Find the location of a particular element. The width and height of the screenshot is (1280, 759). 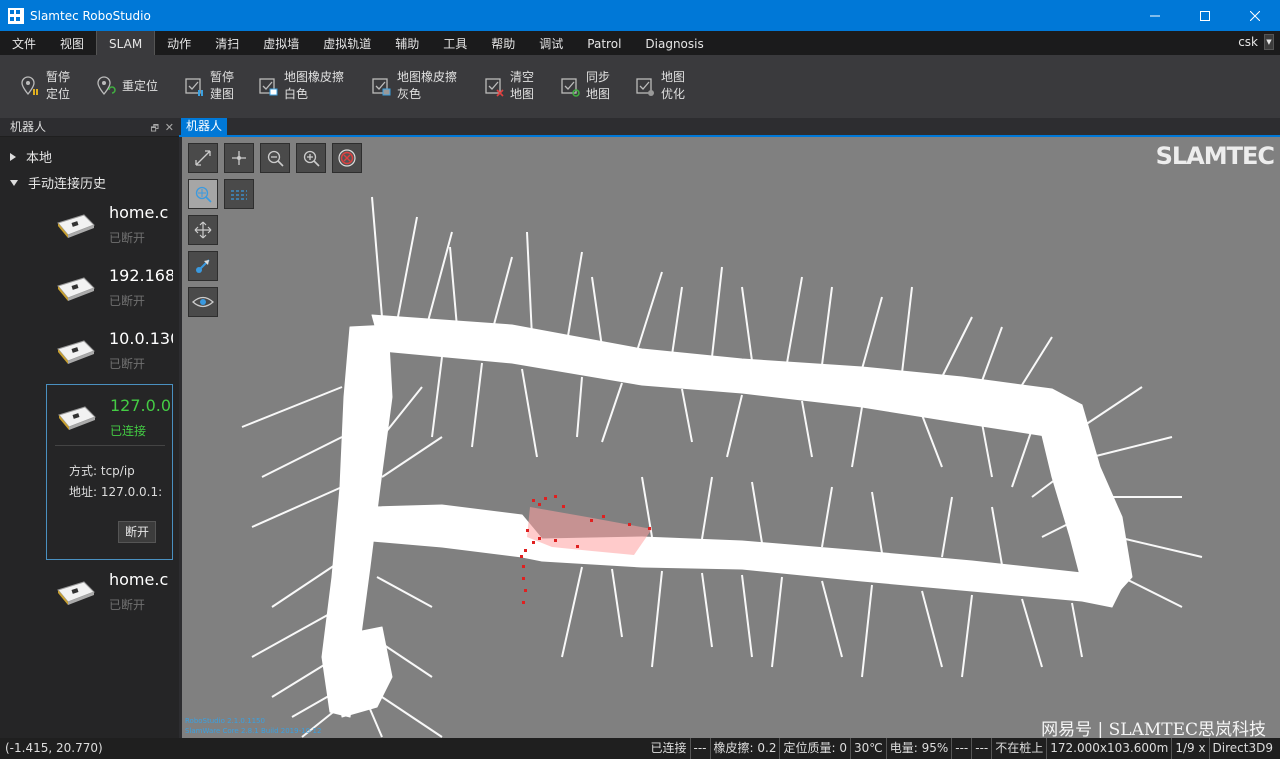

expand-arrows-icon is located at coordinates (203, 158).